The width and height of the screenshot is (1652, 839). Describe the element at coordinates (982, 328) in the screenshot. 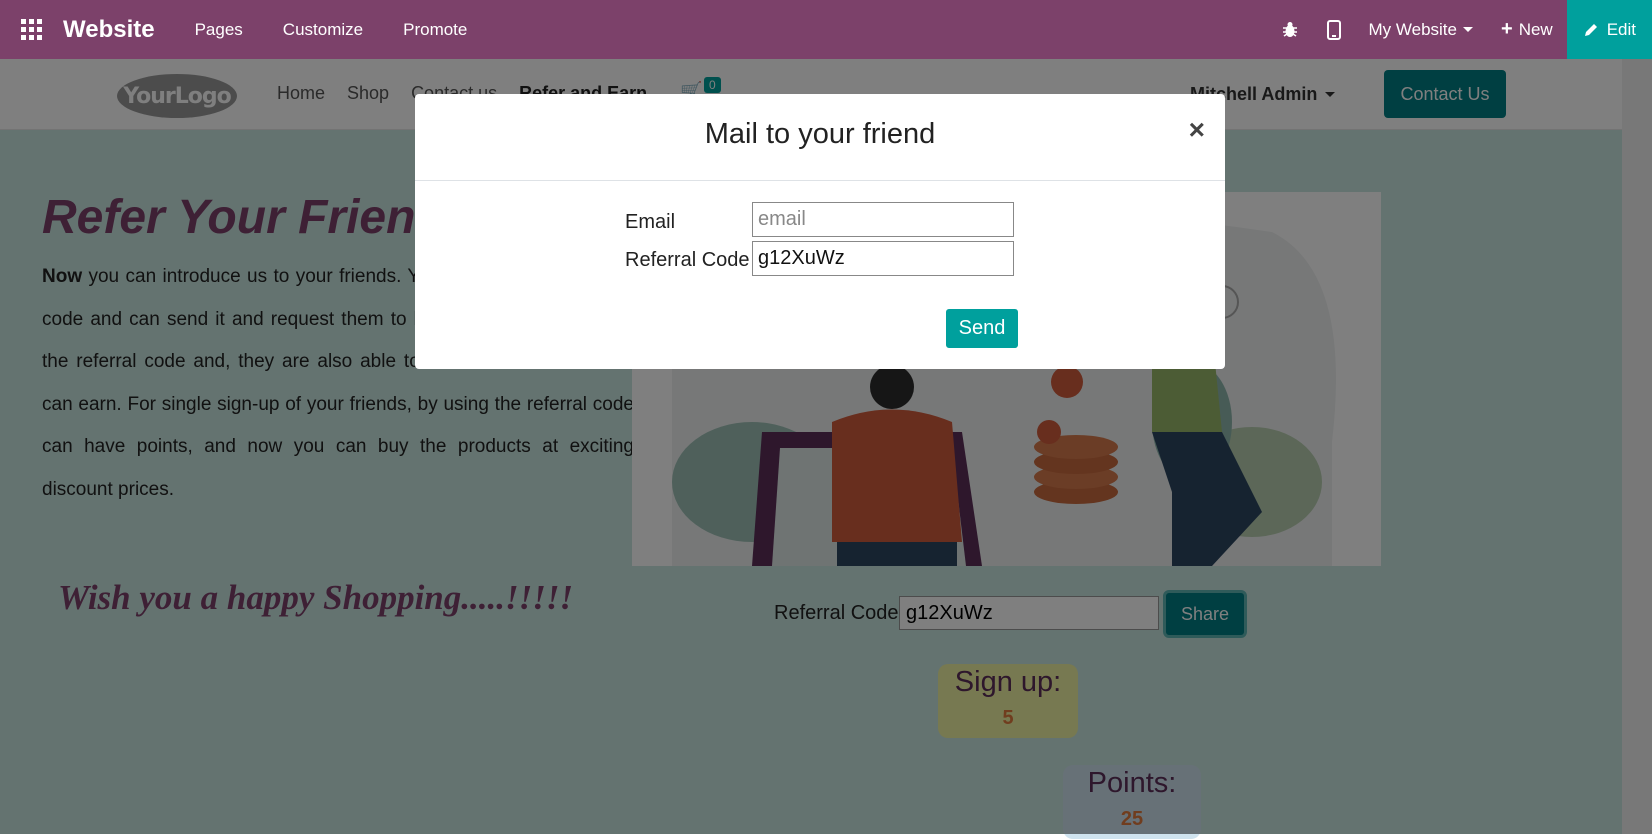

I see `send-button: Send` at that location.